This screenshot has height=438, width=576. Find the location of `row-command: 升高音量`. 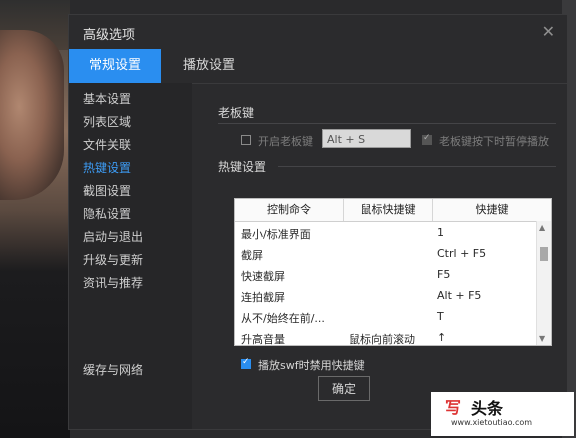

row-command: 升高音量 is located at coordinates (263, 339).